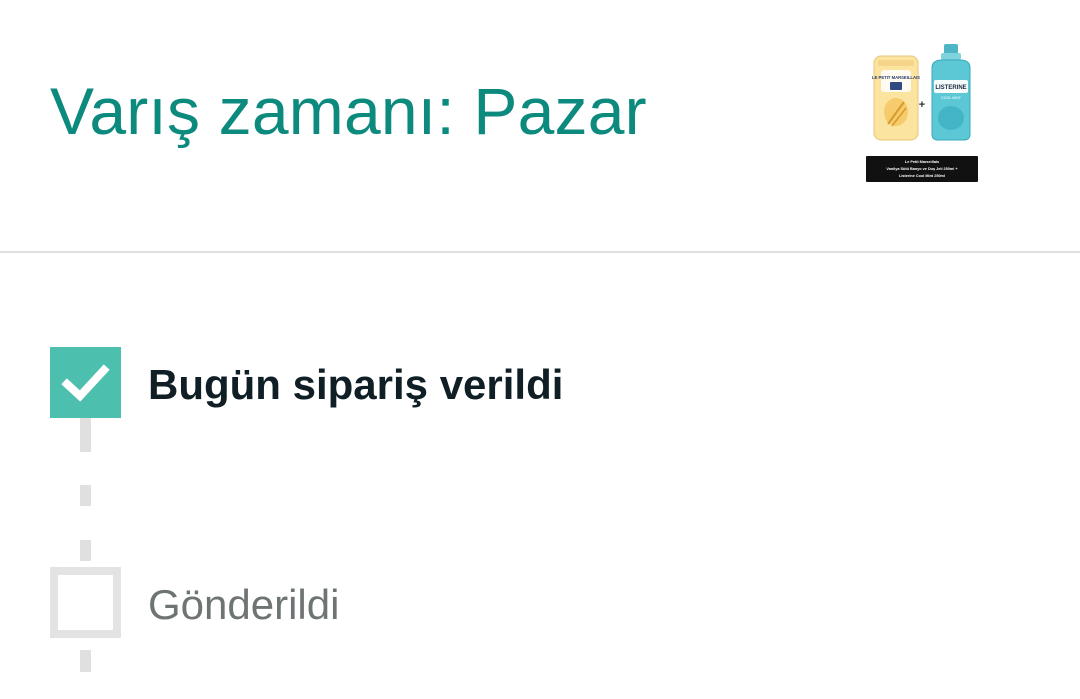 This screenshot has width=1080, height=699. I want to click on shower-gel-bottle: LE PETIT MARSEILLAIS, so click(896, 98).